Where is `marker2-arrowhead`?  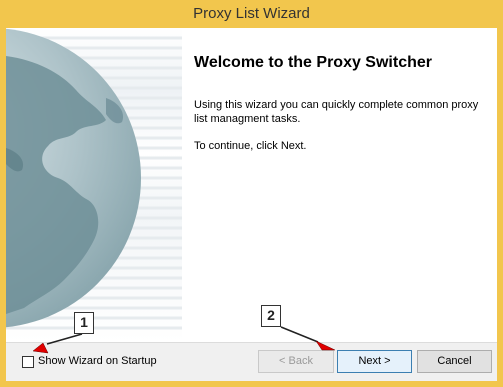
marker2-arrowhead is located at coordinates (325, 345).